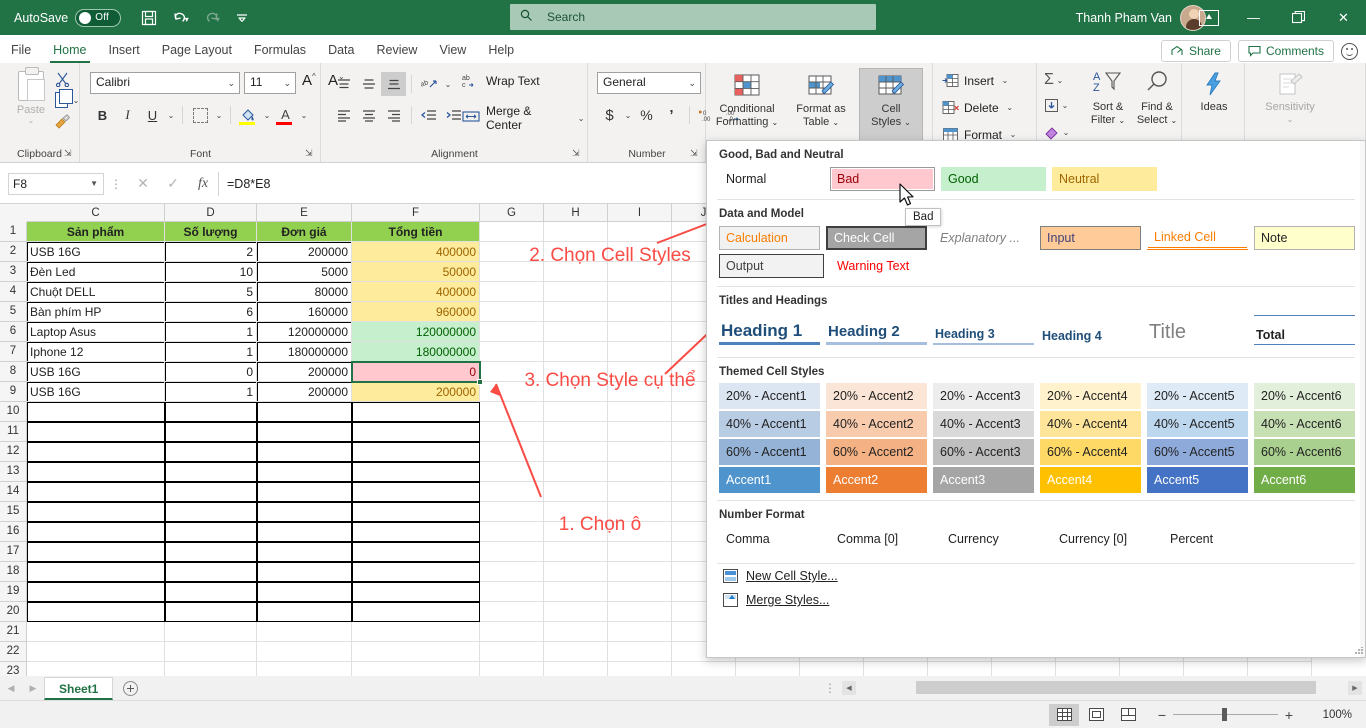  What do you see at coordinates (211, 592) in the screenshot?
I see `grid-cell-D19` at bounding box center [211, 592].